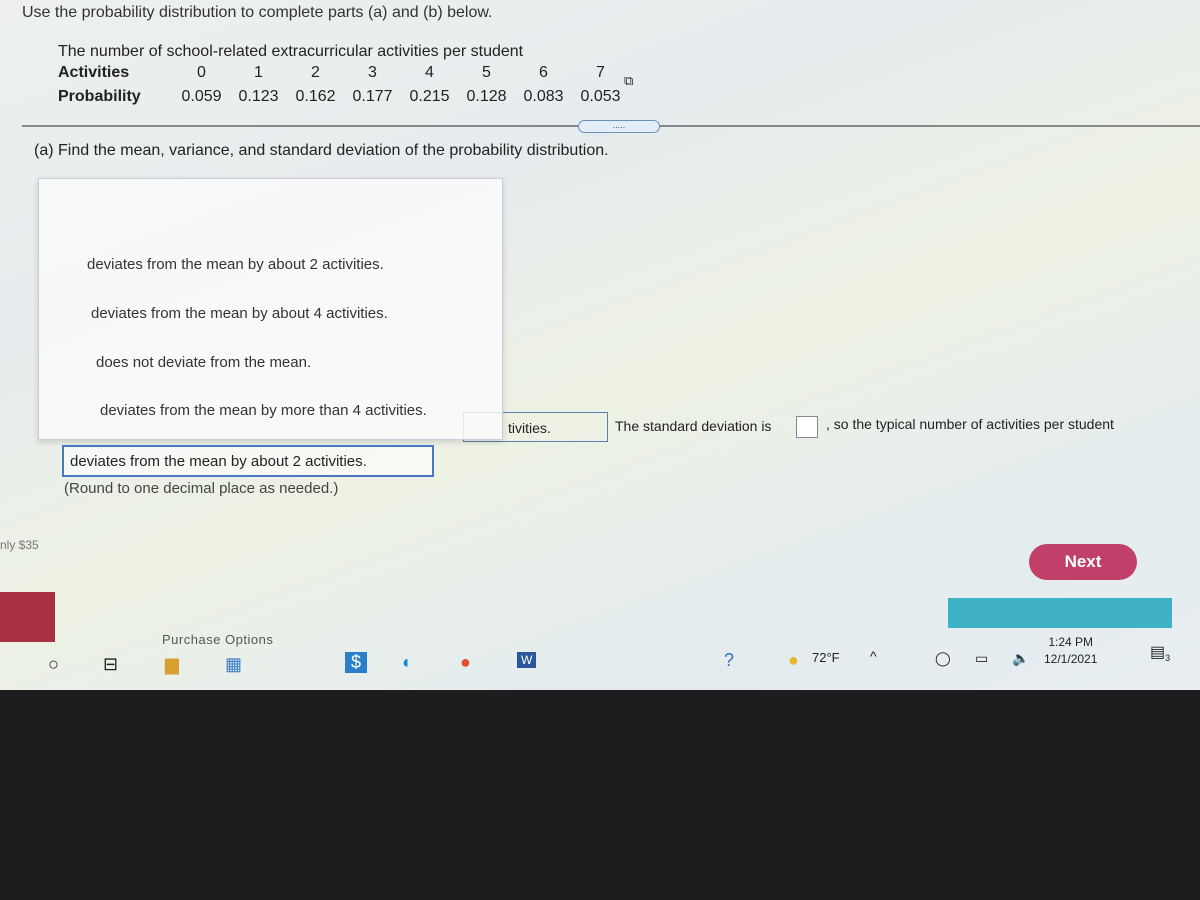 The width and height of the screenshot is (1200, 900). Describe the element at coordinates (258, 96) in the screenshot. I see `cell: 0.123` at that location.